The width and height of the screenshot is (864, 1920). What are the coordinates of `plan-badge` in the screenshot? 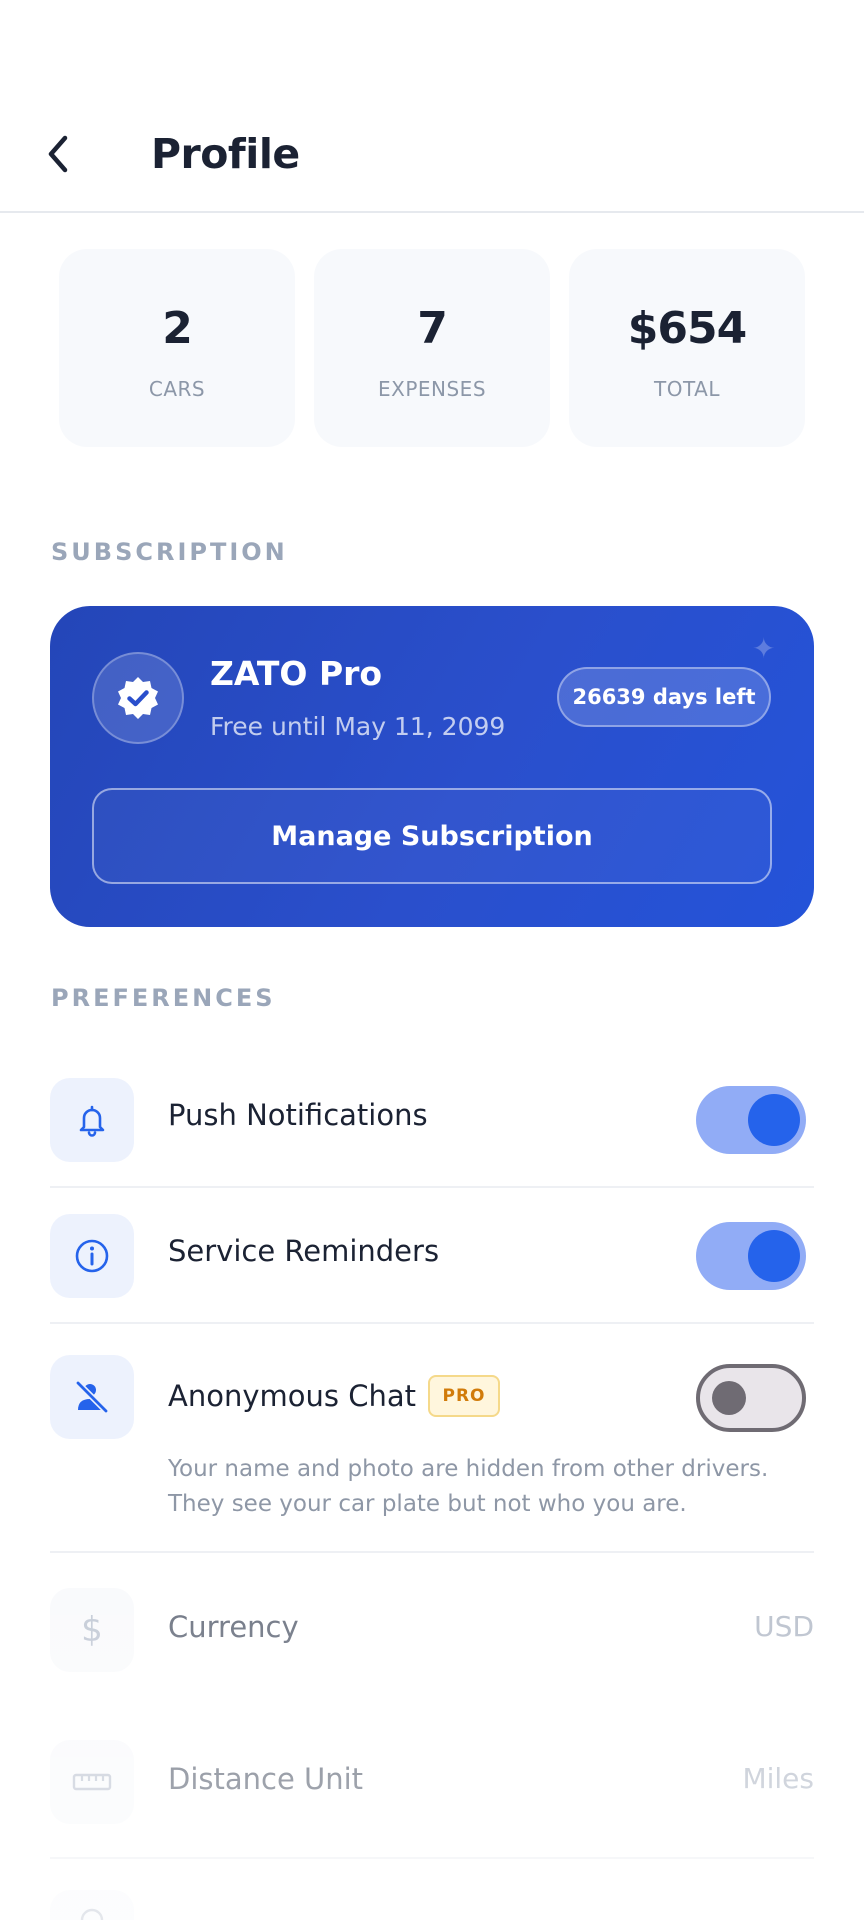 It's located at (138, 698).